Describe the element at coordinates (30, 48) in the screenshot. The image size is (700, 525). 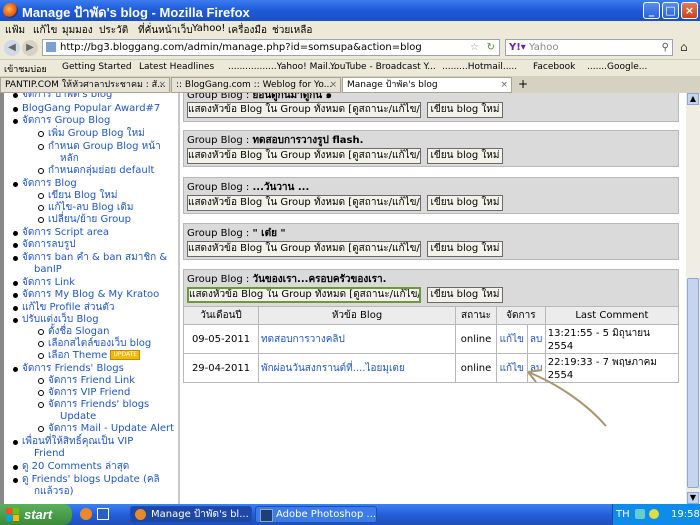
I see `forward-icon: ▶` at that location.